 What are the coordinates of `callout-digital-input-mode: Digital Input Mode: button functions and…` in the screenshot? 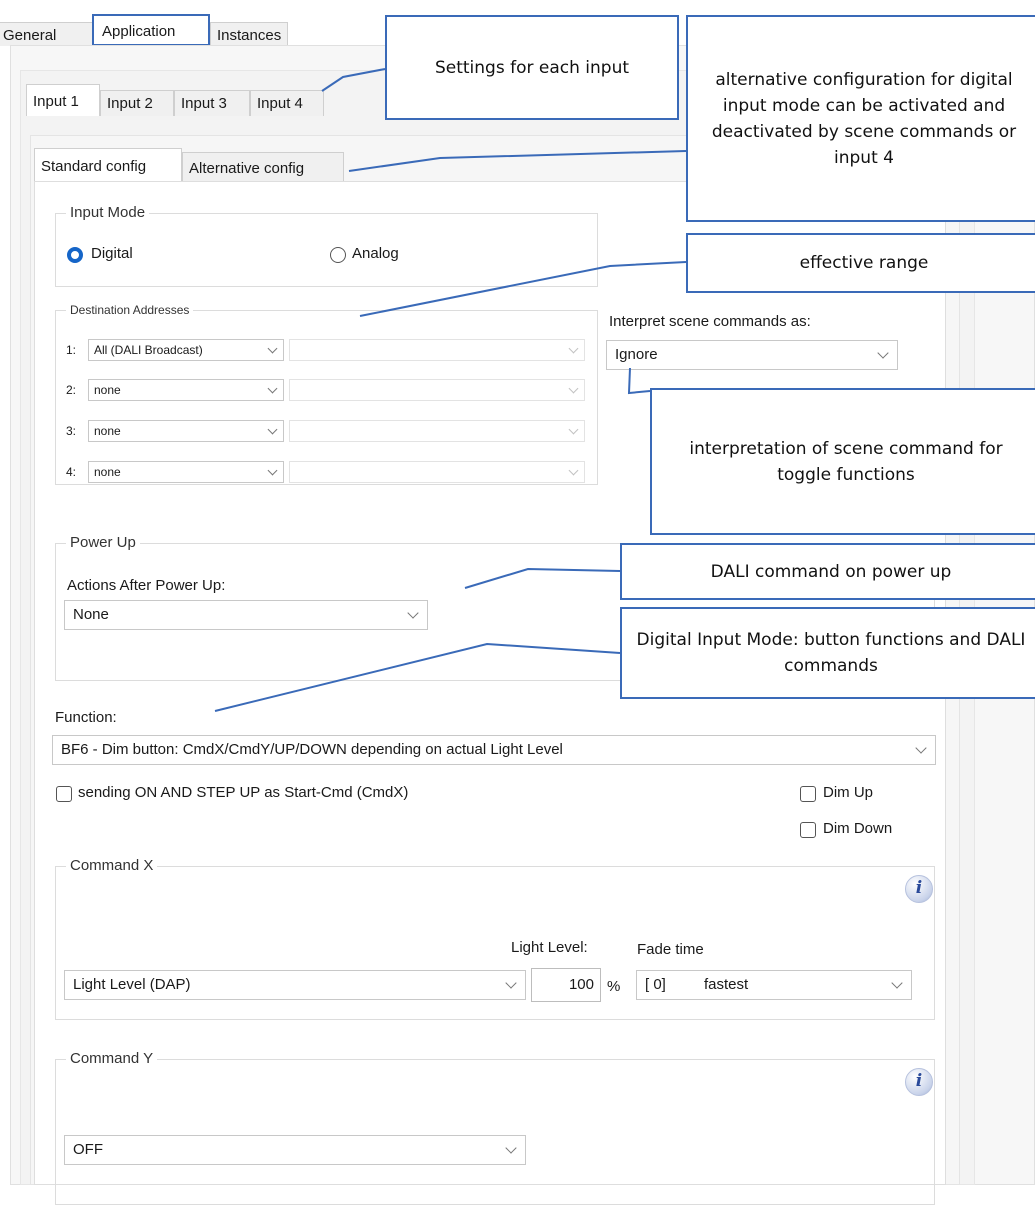 It's located at (827, 653).